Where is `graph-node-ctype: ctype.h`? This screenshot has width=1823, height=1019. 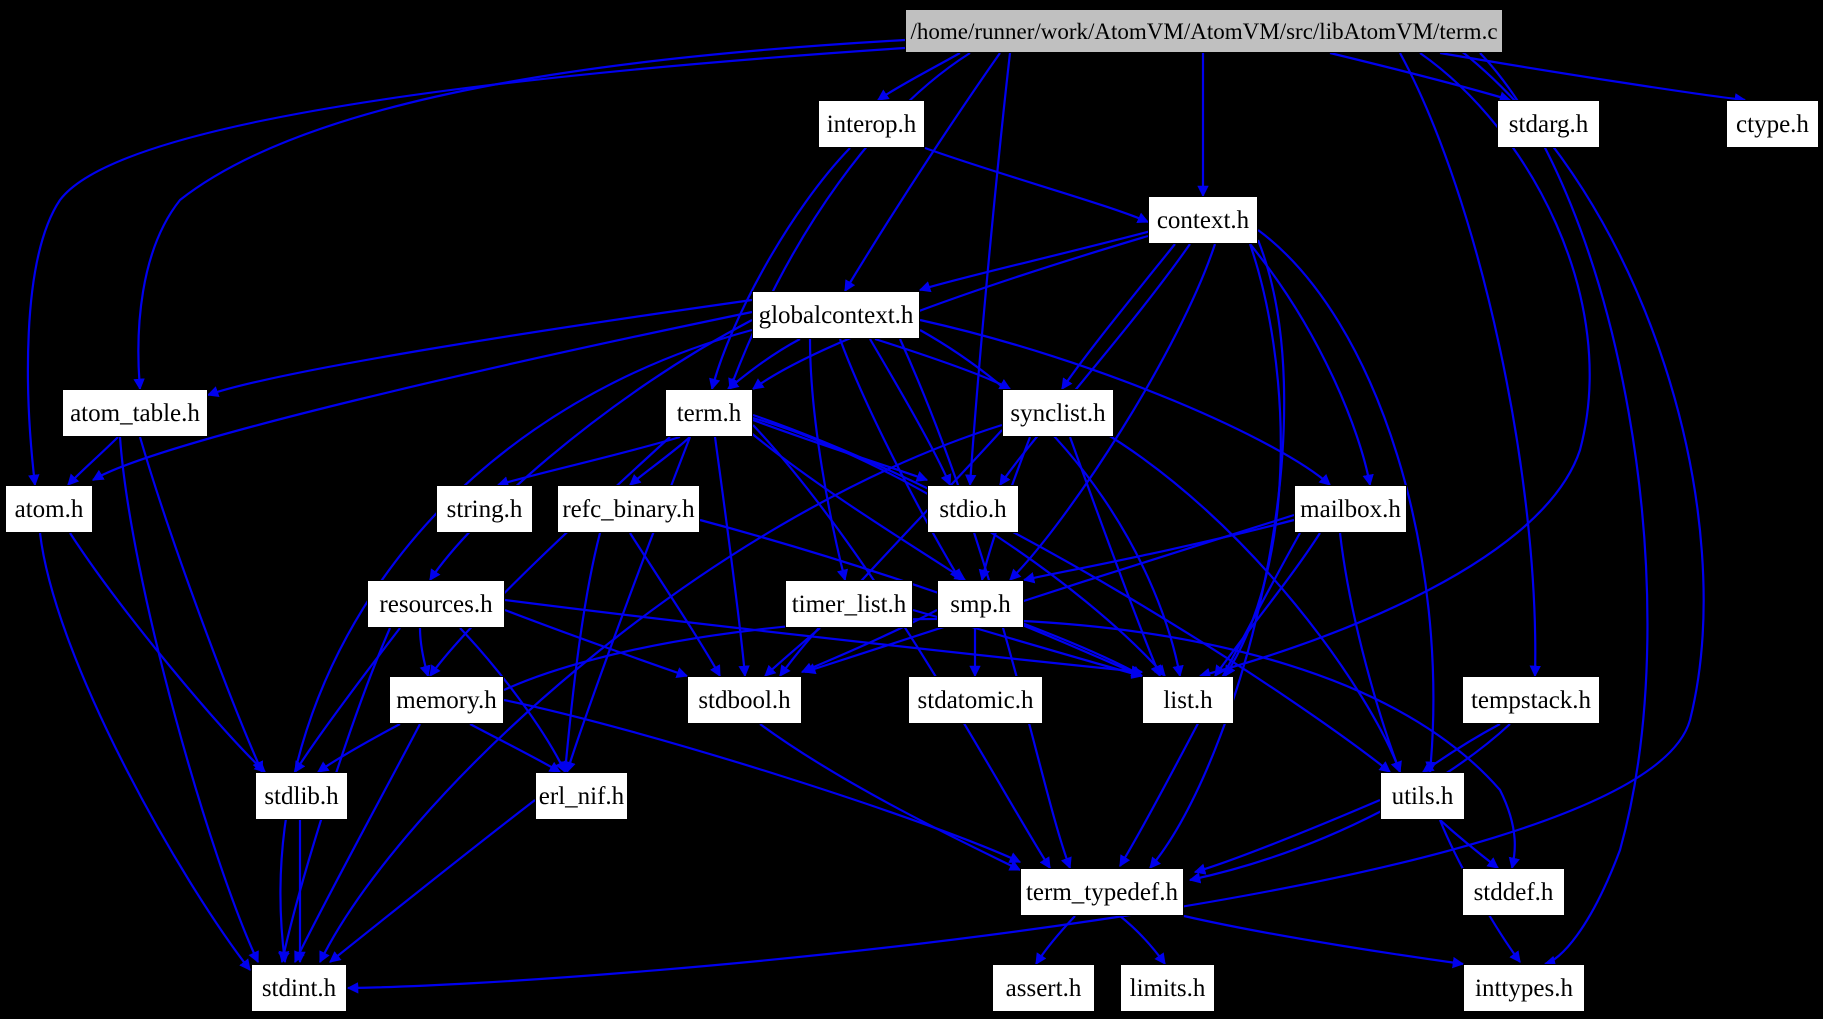
graph-node-ctype: ctype.h is located at coordinates (1772, 124).